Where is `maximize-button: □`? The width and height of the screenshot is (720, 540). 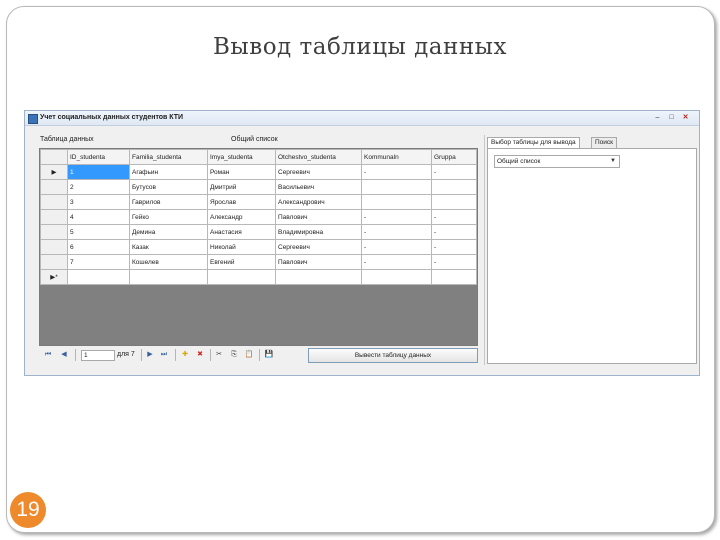 maximize-button: □ is located at coordinates (671, 117).